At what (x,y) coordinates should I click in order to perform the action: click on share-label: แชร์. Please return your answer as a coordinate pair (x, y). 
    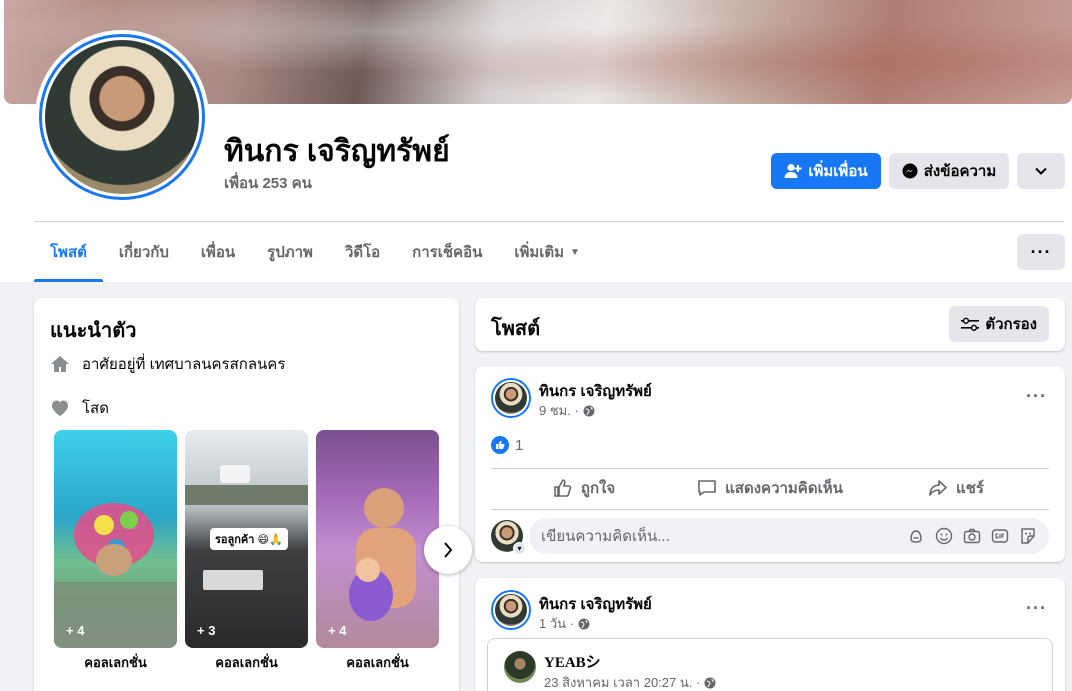
    Looking at the image, I should click on (970, 488).